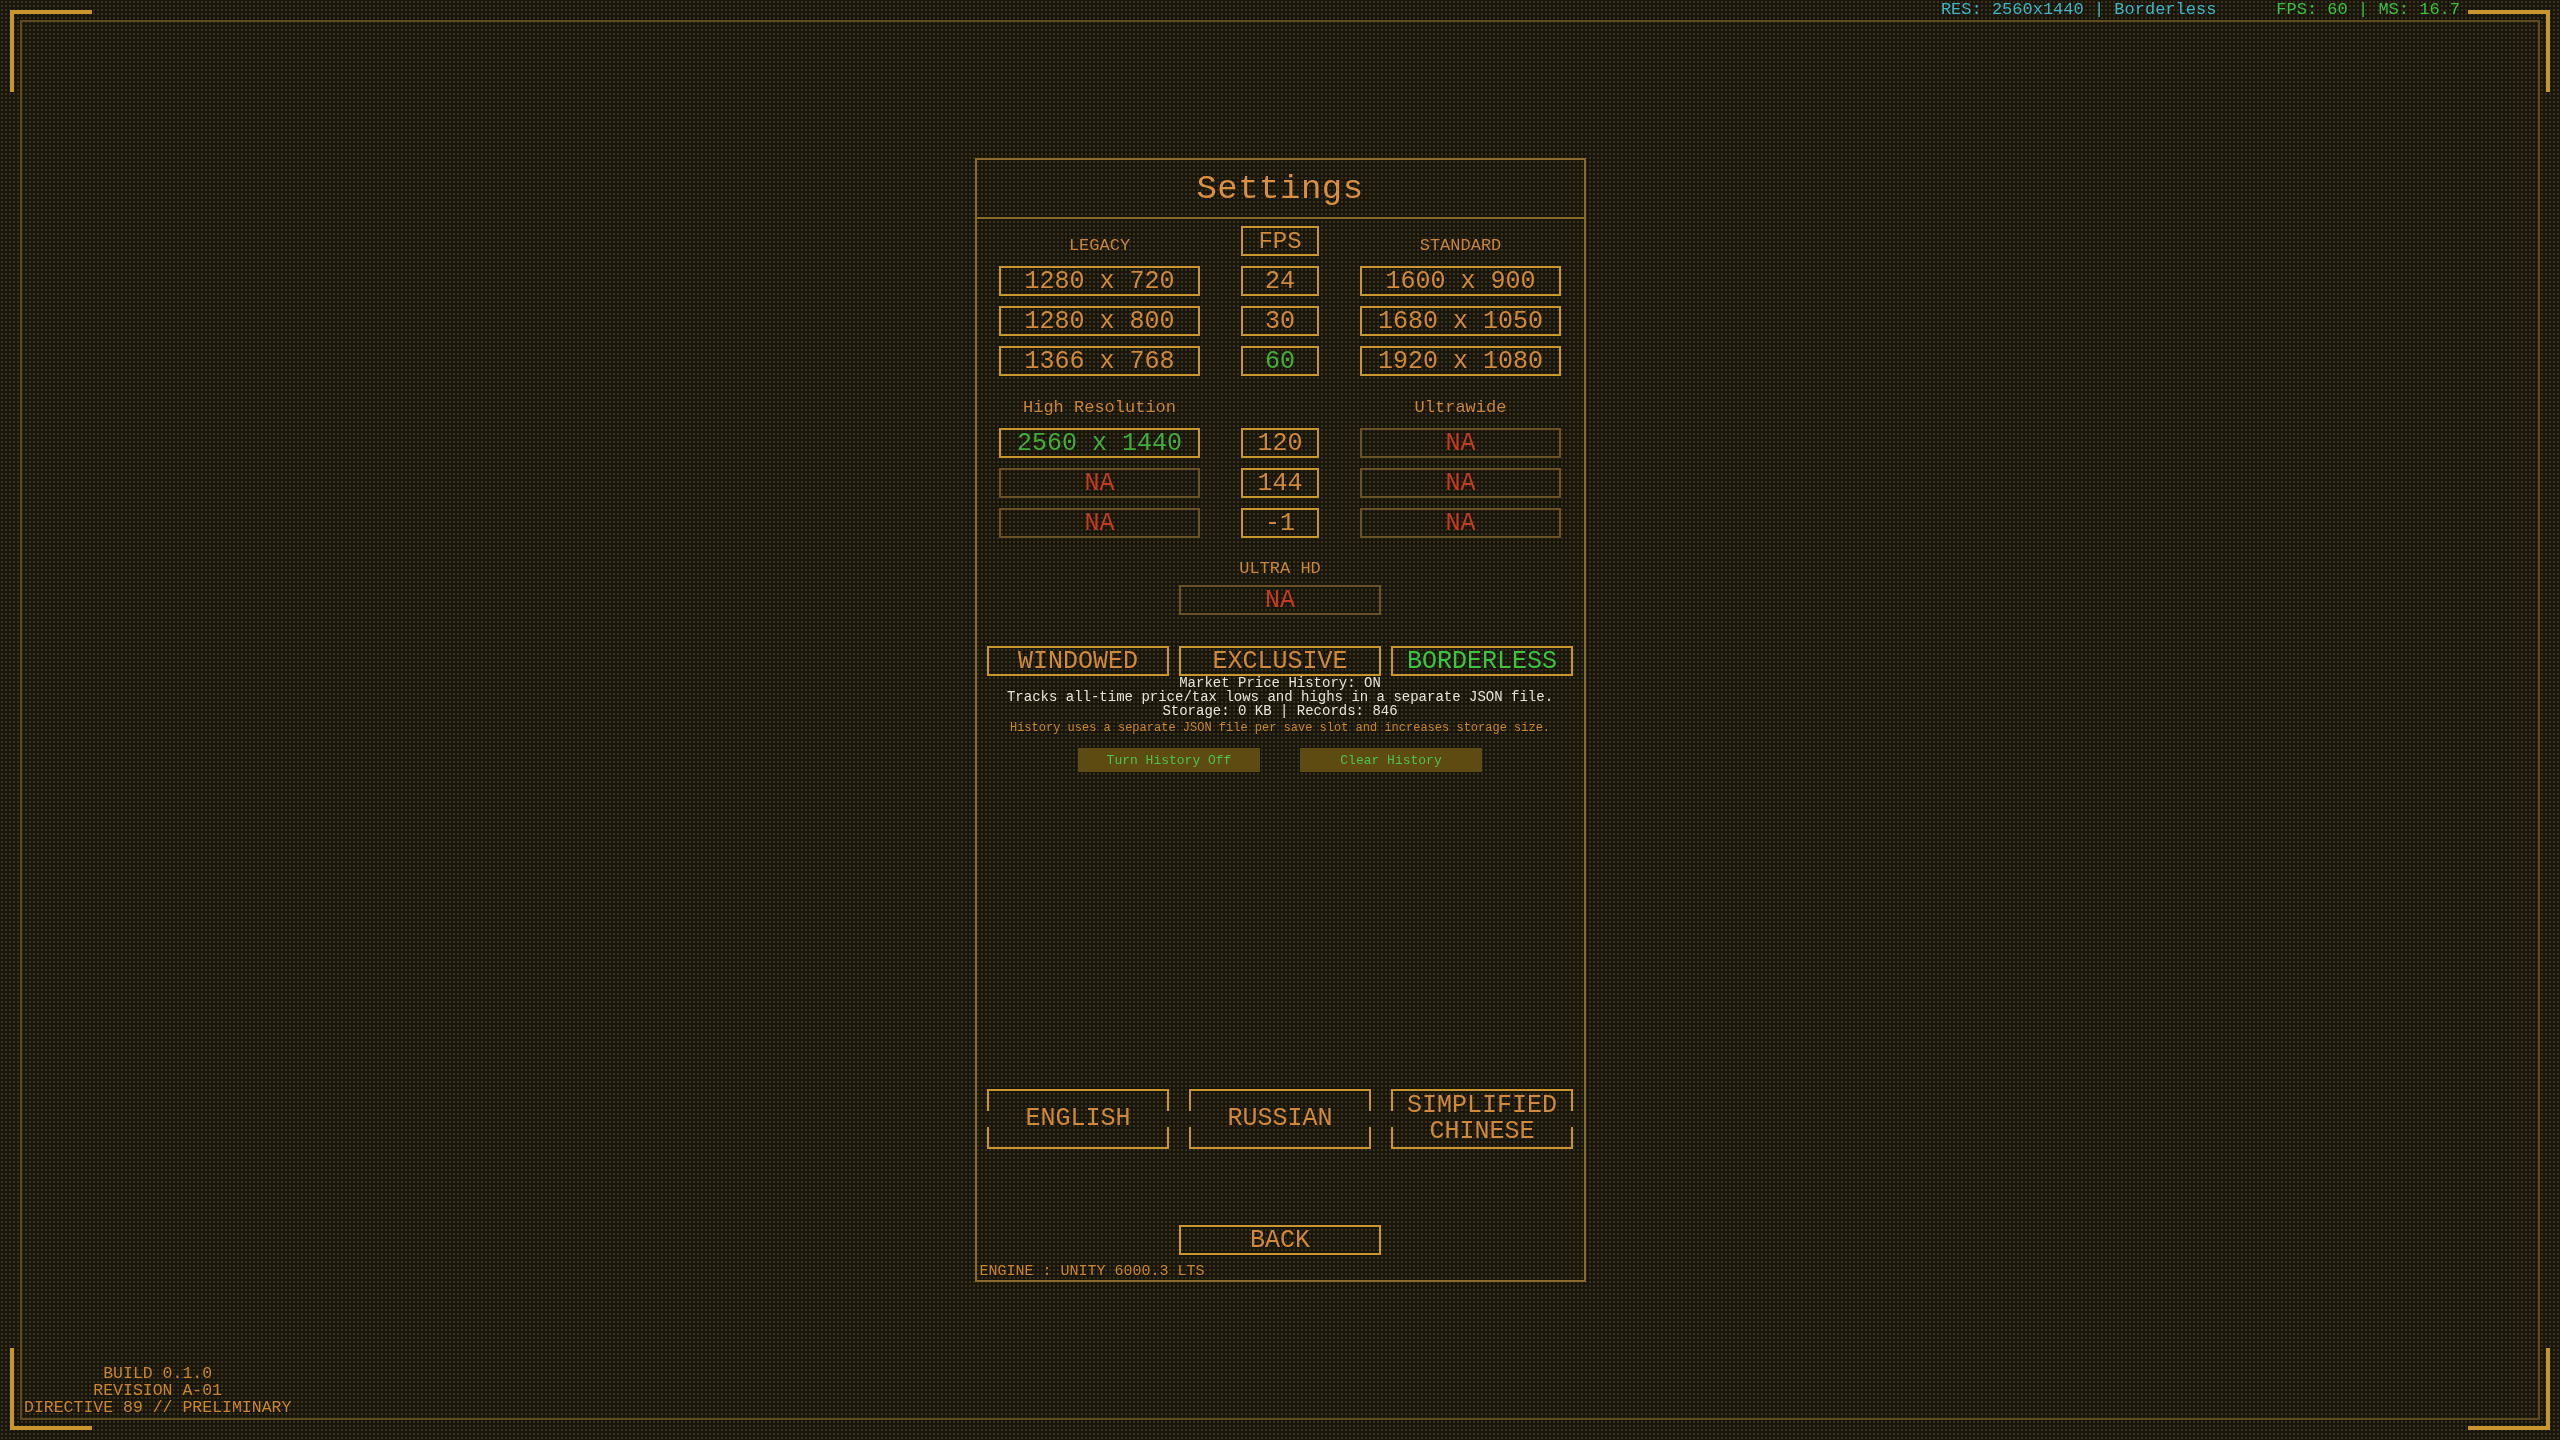 The width and height of the screenshot is (2560, 1440). I want to click on fps-option: 24, so click(1280, 281).